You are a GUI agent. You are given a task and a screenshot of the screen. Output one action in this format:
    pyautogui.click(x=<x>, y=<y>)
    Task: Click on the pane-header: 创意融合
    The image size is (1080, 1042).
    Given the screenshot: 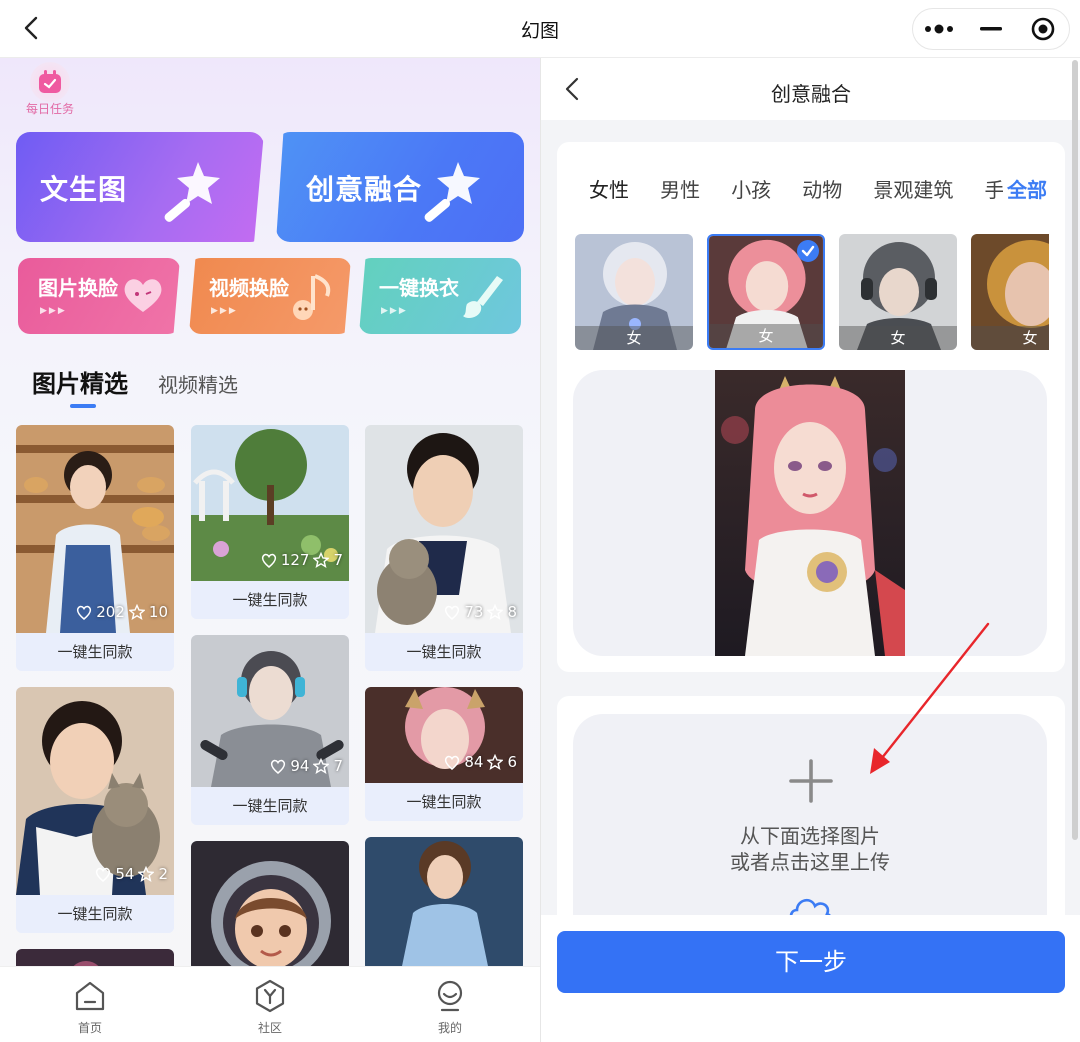 What is the action you would take?
    pyautogui.click(x=810, y=89)
    